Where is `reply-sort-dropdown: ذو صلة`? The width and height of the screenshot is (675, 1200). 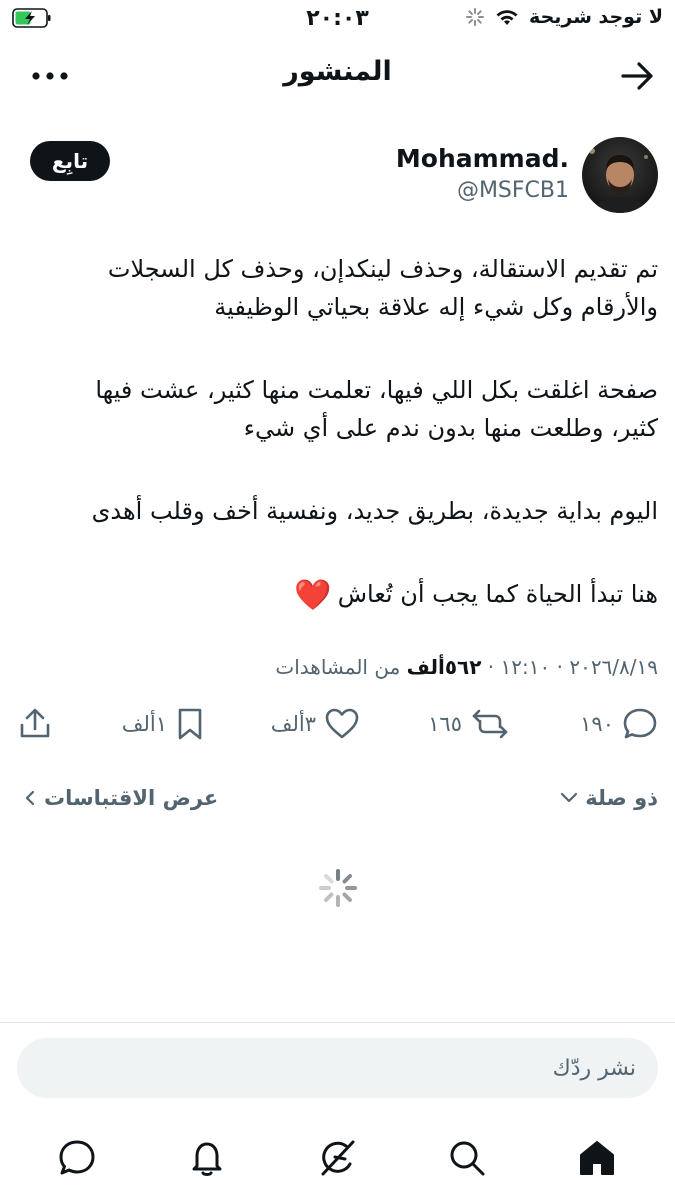
reply-sort-dropdown: ذو صلة is located at coordinates (608, 798).